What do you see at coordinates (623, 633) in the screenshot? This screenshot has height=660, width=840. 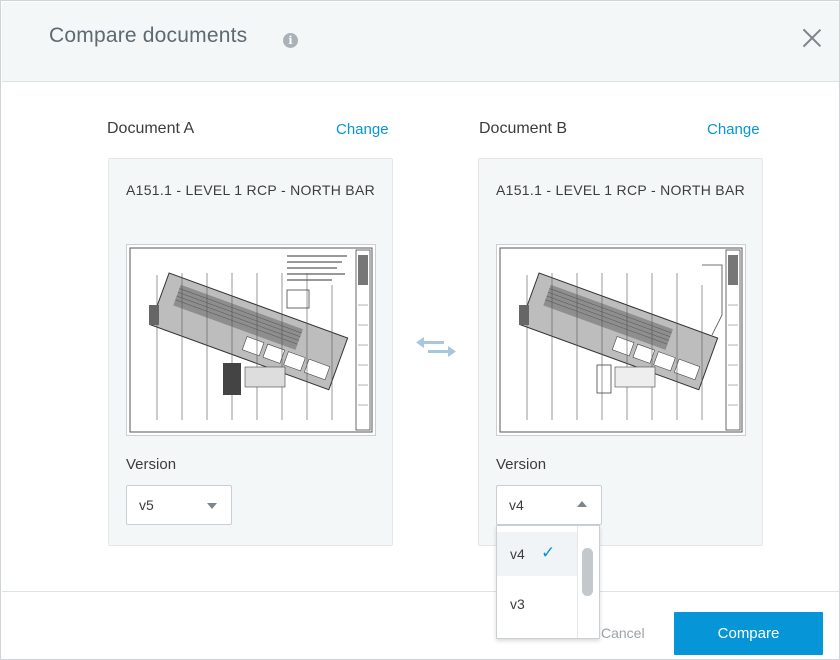 I see `cancel-button: Cancel` at bounding box center [623, 633].